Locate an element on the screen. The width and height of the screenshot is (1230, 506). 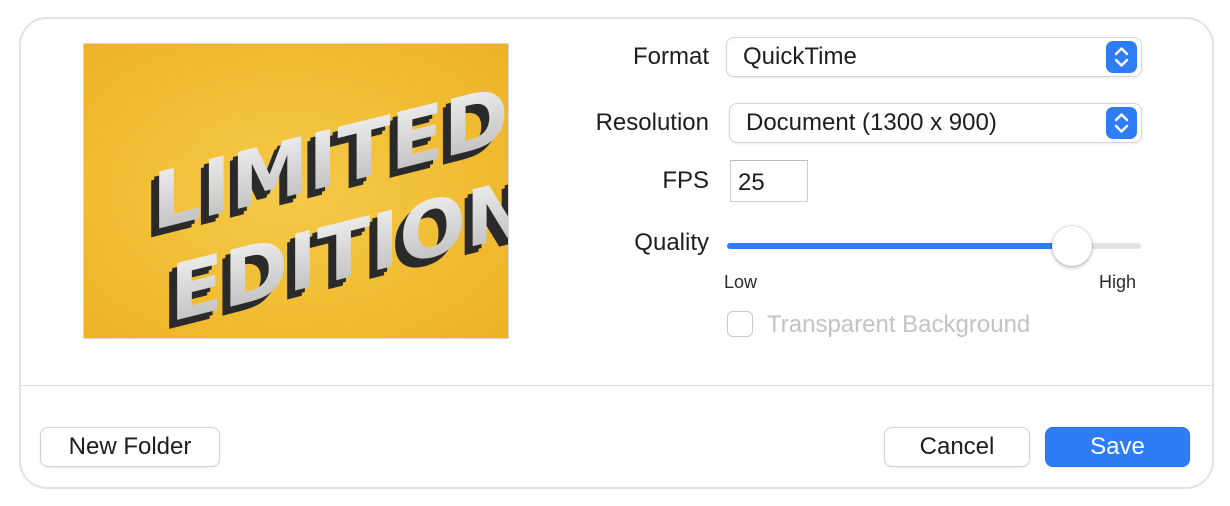
quality-low-label: Low is located at coordinates (741, 282).